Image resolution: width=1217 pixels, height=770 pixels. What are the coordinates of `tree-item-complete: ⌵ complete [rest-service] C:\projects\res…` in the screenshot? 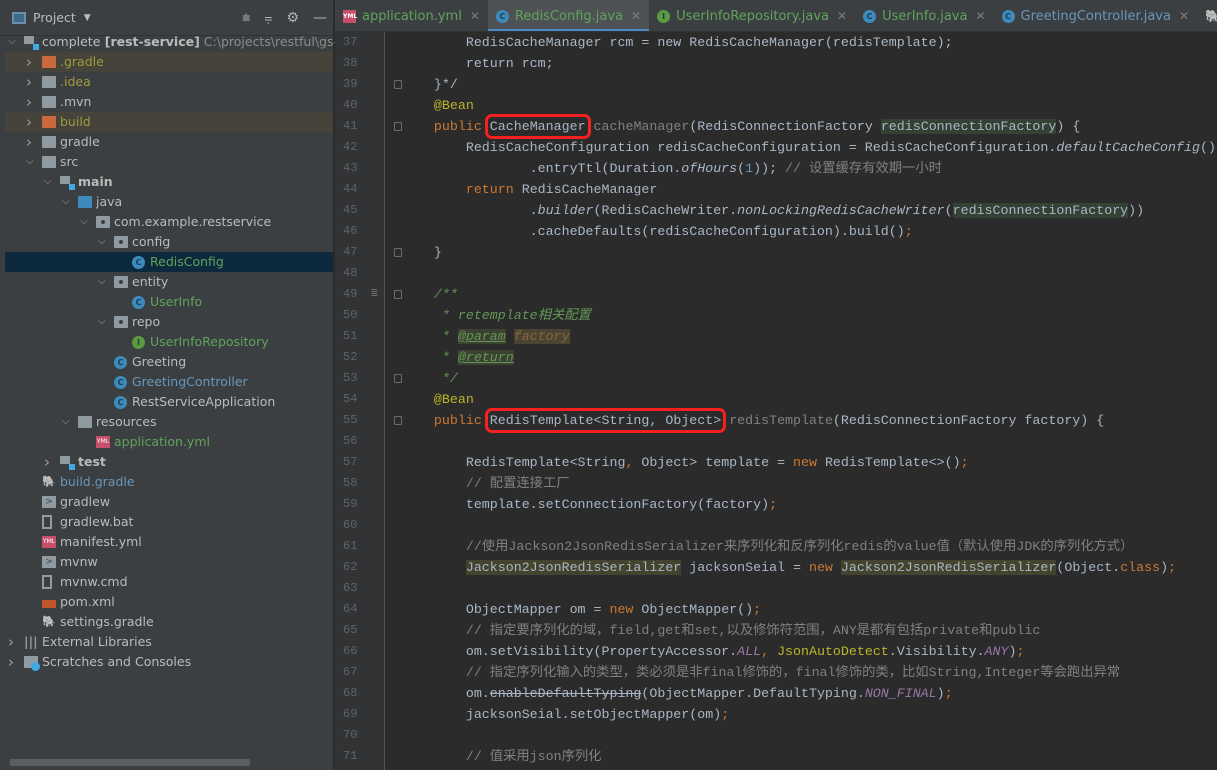 It's located at (181, 42).